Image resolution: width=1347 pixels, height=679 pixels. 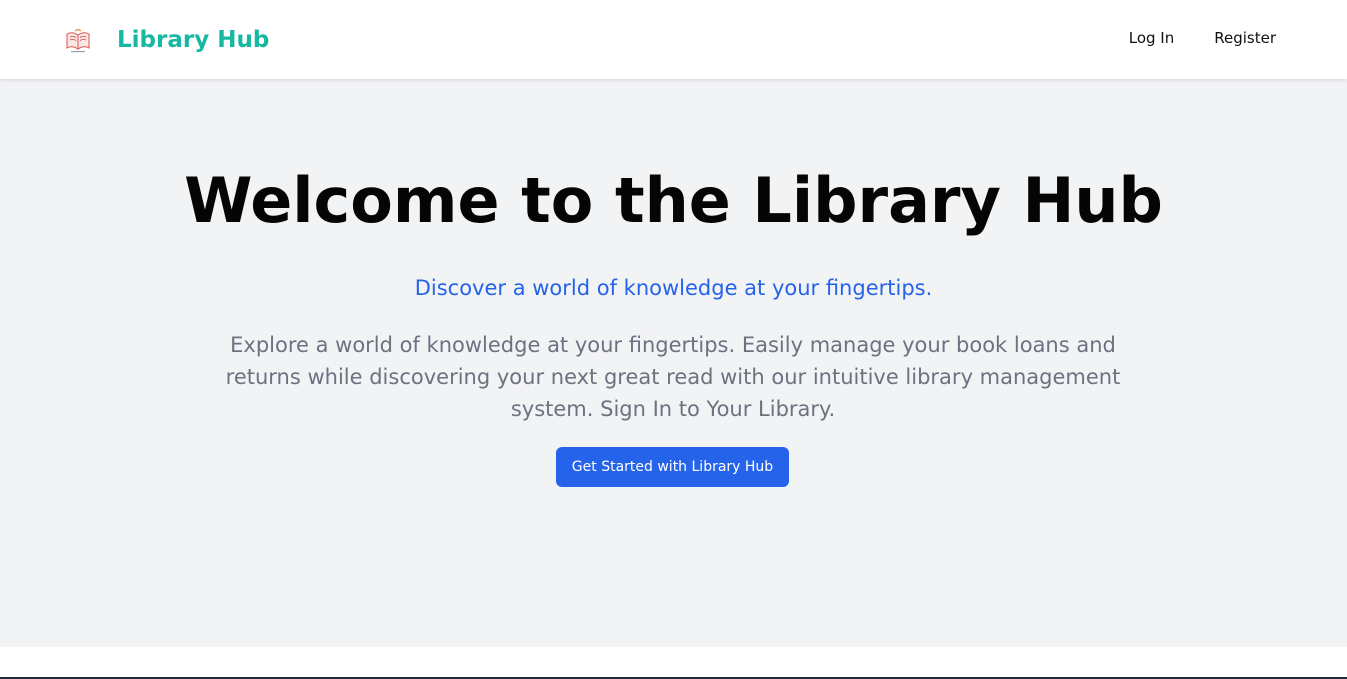 I want to click on header-nav: Log In Register, so click(x=1202, y=38).